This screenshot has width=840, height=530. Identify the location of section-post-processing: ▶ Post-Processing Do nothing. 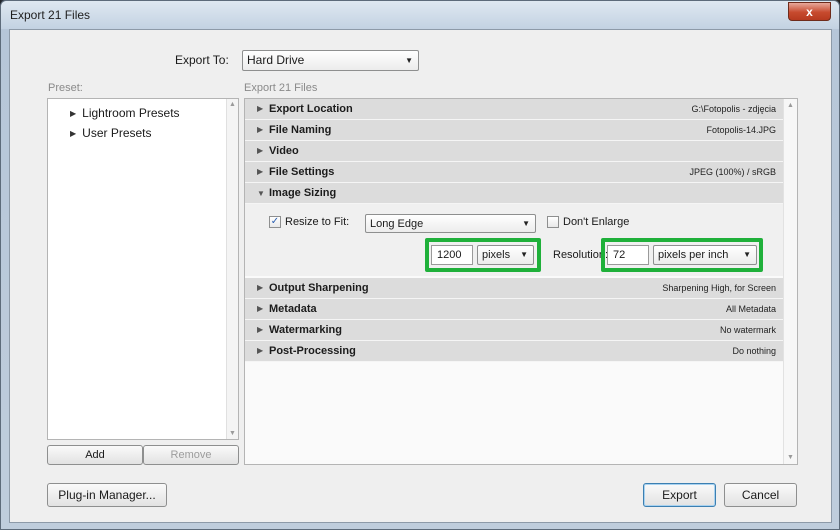
(514, 351).